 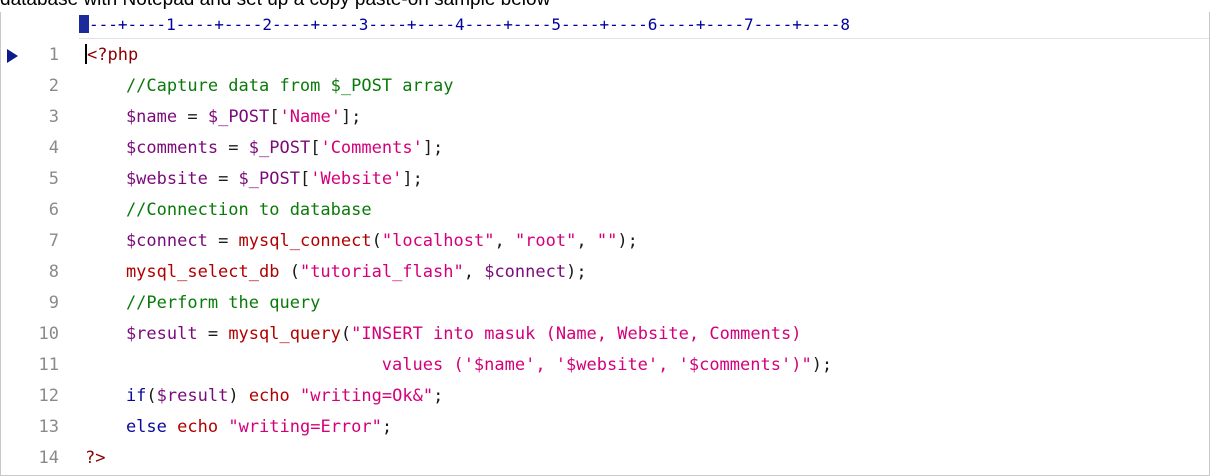 What do you see at coordinates (605, 55) in the screenshot?
I see `code-line: 1 <?php` at bounding box center [605, 55].